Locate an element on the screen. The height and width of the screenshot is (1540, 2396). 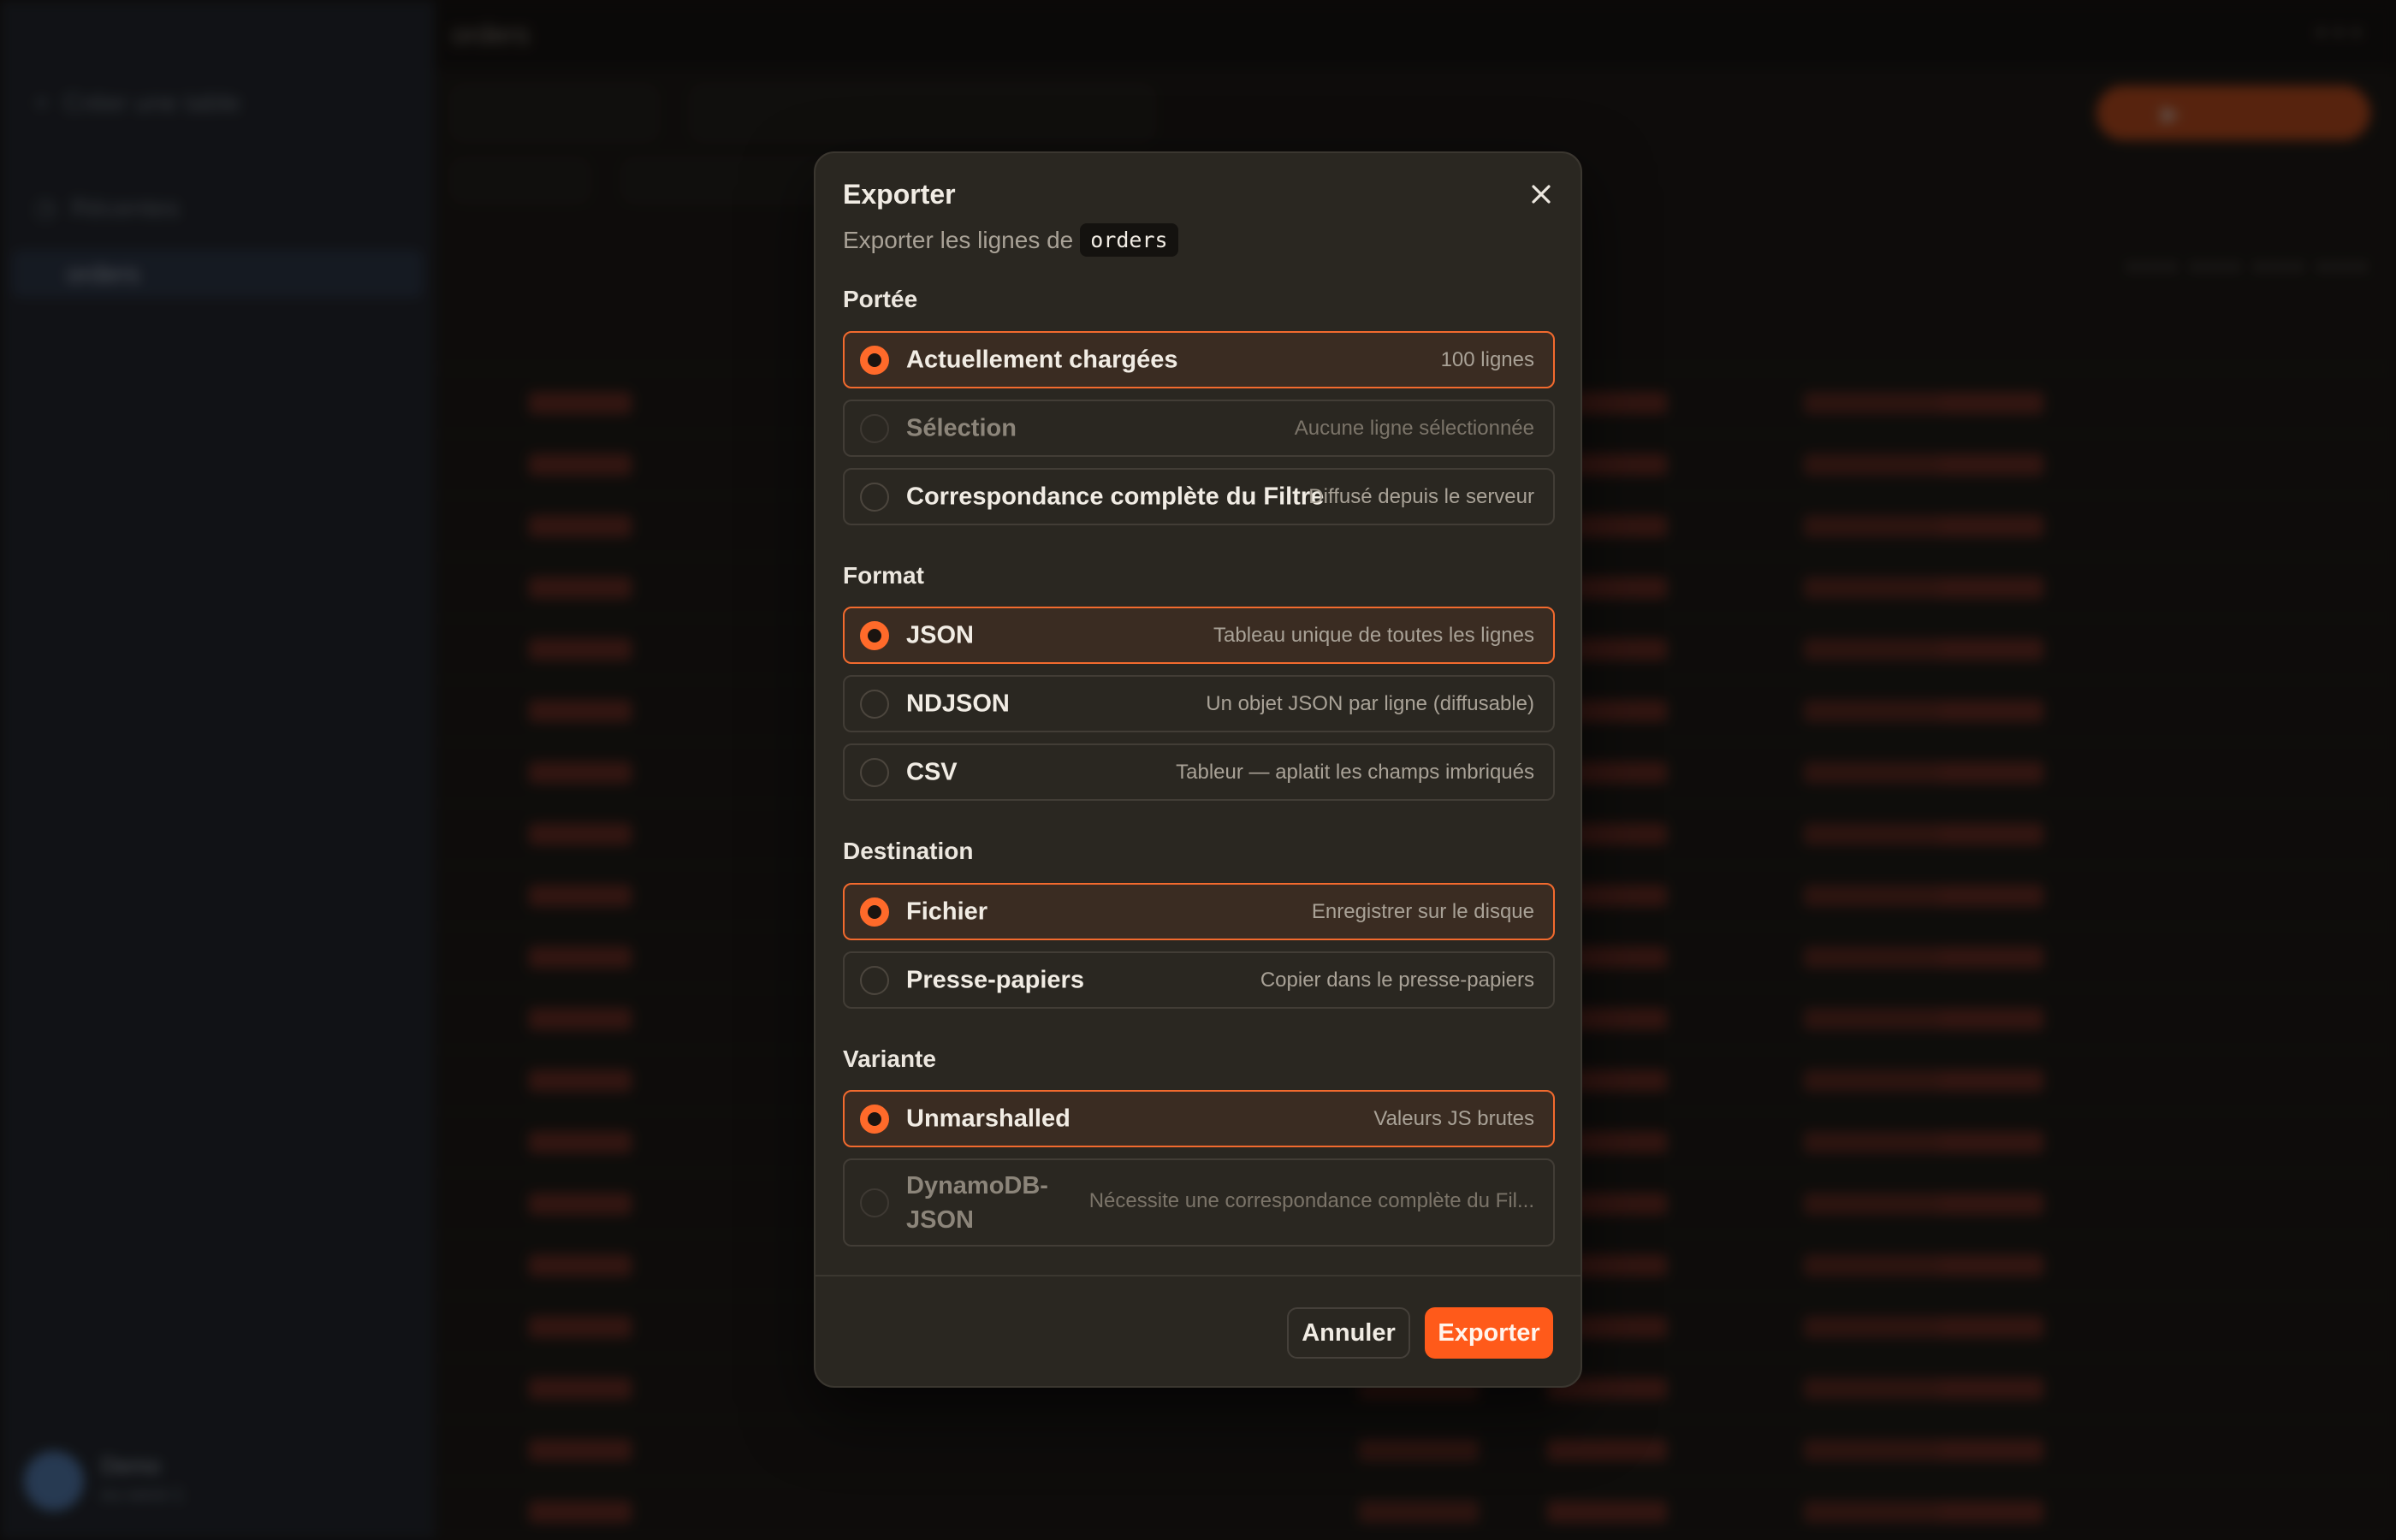
option-label: Unmarshalled is located at coordinates (988, 1118).